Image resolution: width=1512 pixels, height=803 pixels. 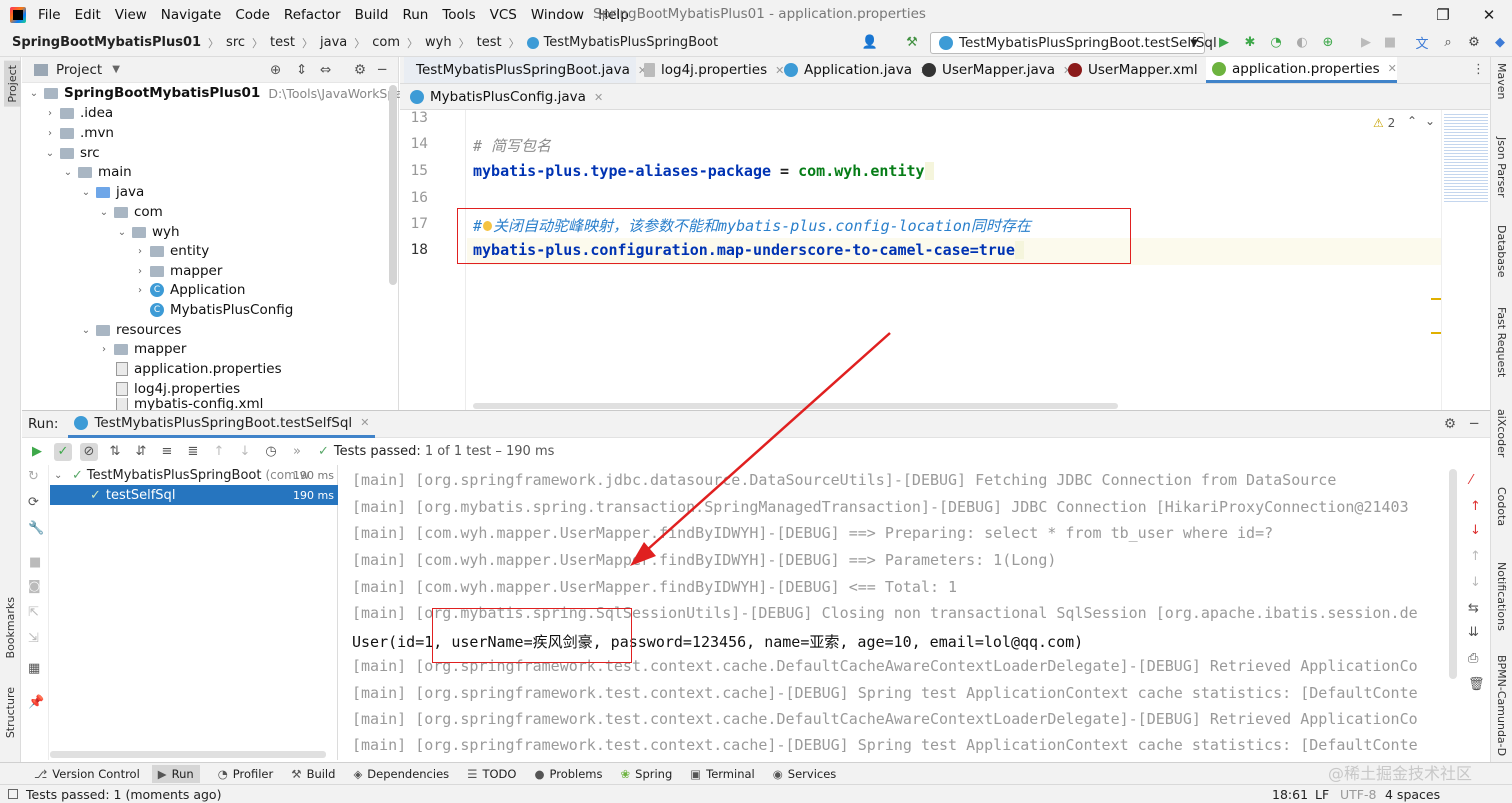 What do you see at coordinates (1400, 773) in the screenshot?
I see `watermark: @稀土掘金技术社区` at bounding box center [1400, 773].